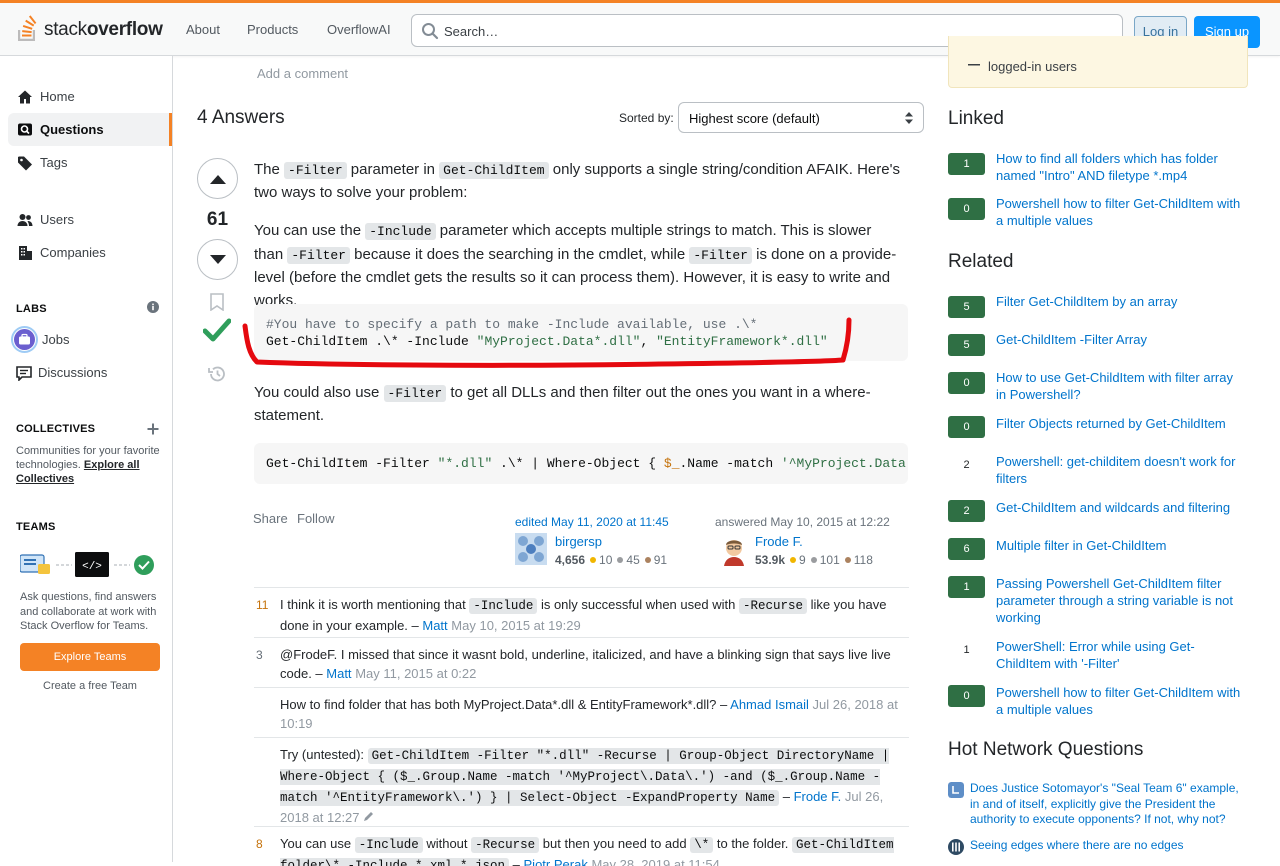  I want to click on info-icon, so click(153, 307).